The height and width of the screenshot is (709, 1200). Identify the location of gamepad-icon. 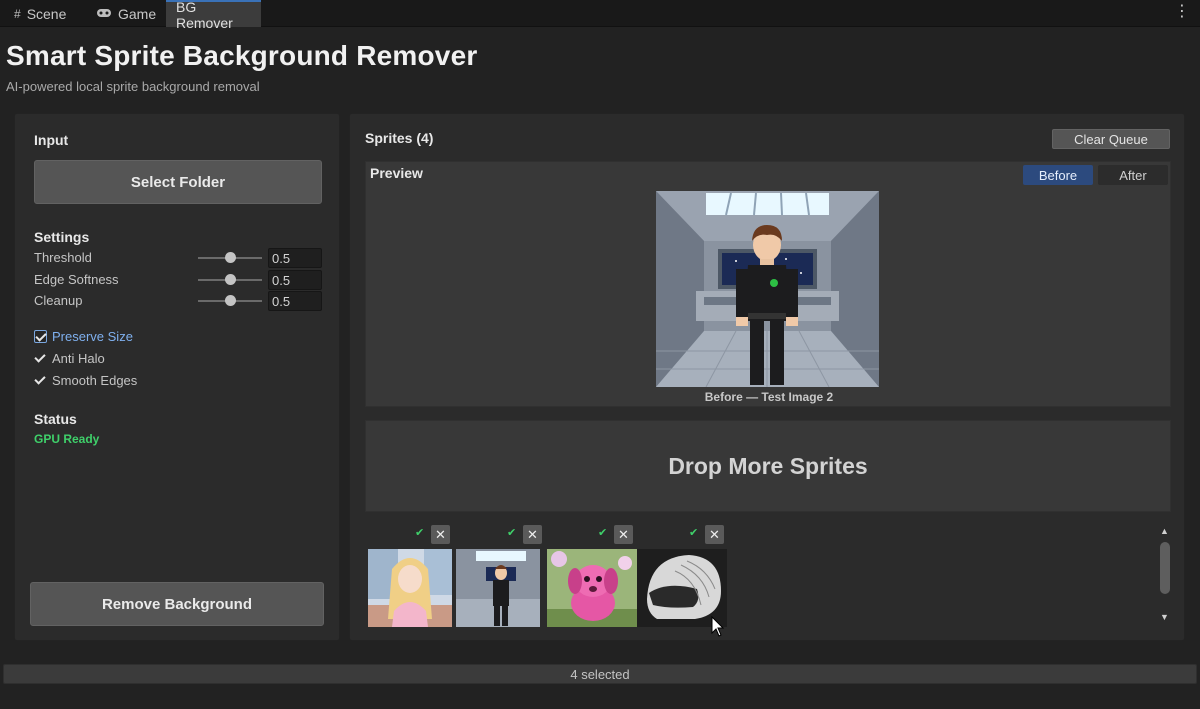
(104, 14).